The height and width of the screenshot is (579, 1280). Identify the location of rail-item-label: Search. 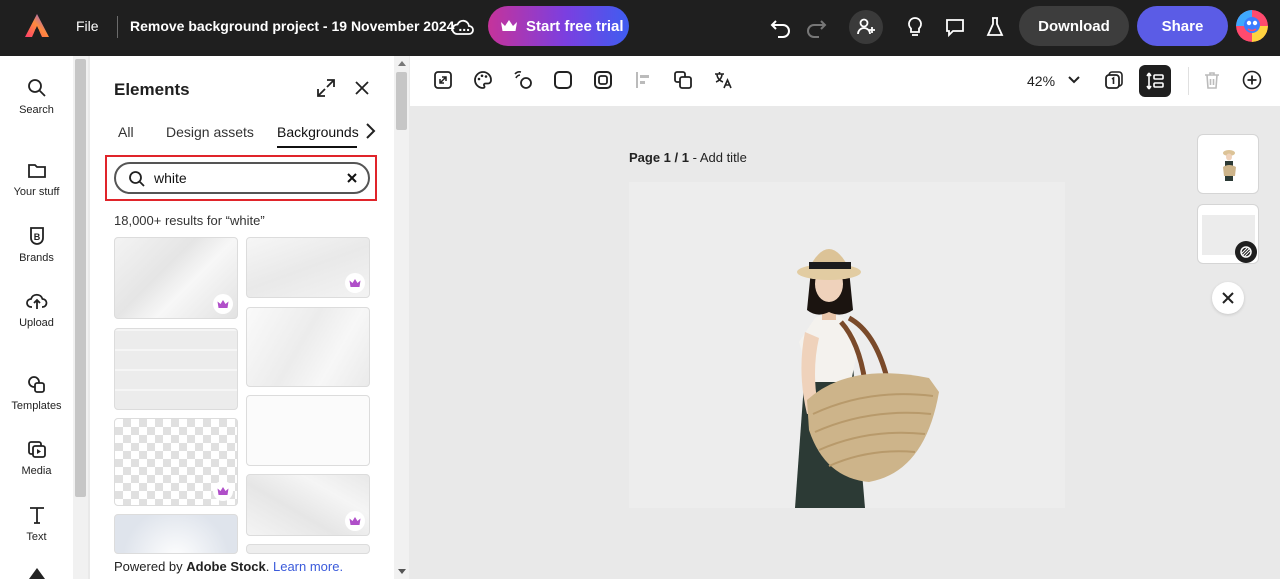
(36, 110).